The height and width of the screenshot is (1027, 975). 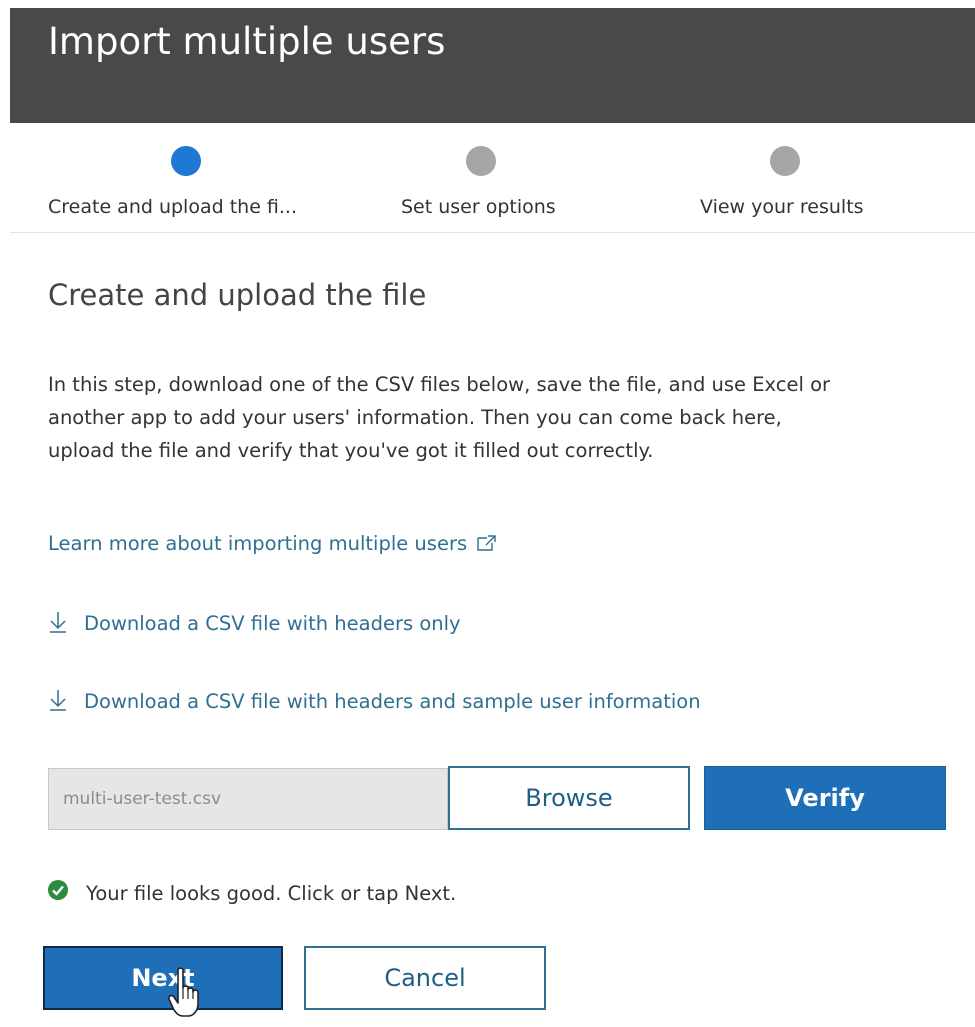 What do you see at coordinates (272, 623) in the screenshot?
I see `download-link-label: Download a CSV file with headers only` at bounding box center [272, 623].